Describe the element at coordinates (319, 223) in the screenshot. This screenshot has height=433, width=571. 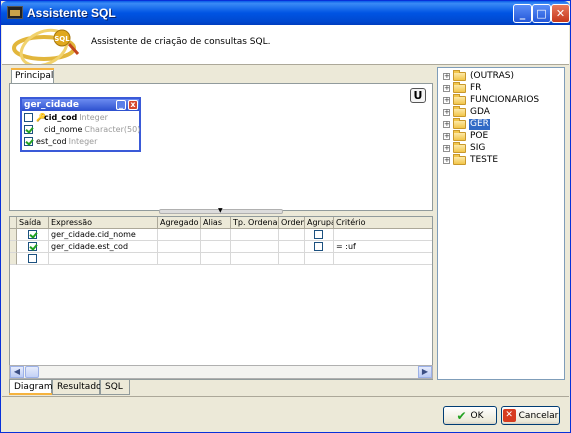
I see `grid-header-agrupa: Agrupa` at that location.